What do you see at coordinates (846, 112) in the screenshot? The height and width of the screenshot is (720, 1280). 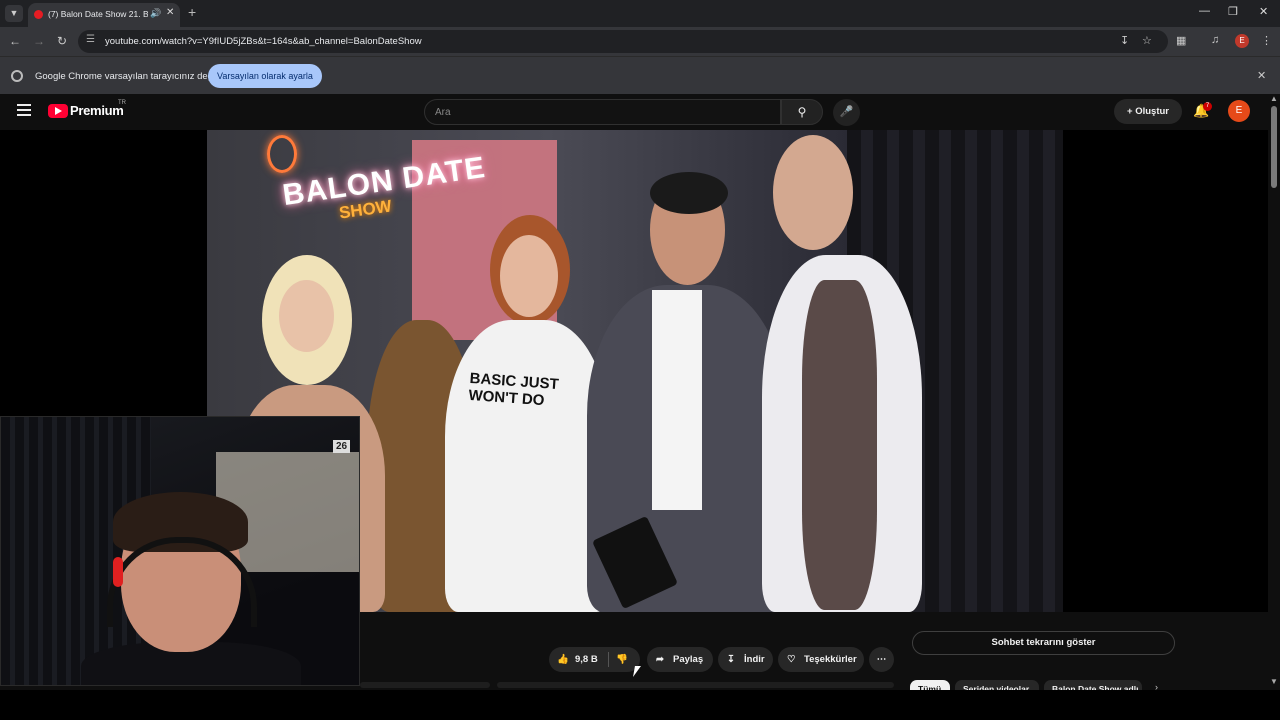 I see `voice-search-icon: 🎤` at bounding box center [846, 112].